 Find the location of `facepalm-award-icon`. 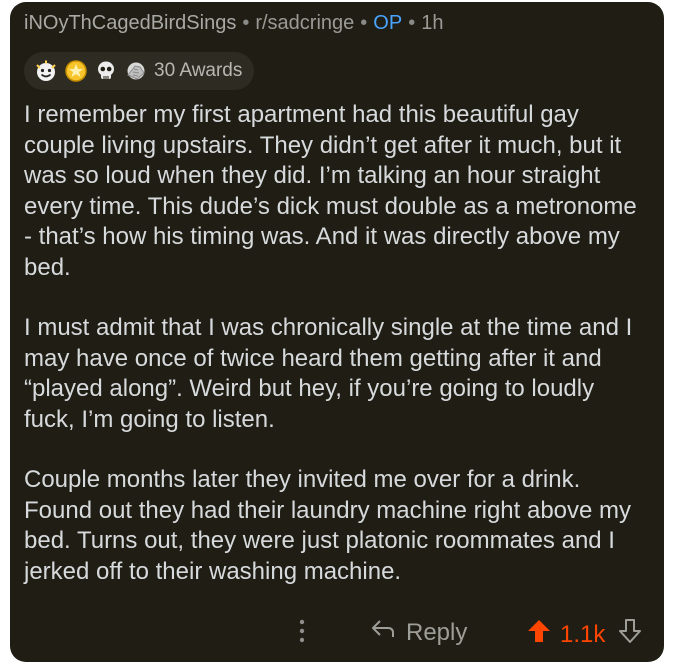

facepalm-award-icon is located at coordinates (136, 71).